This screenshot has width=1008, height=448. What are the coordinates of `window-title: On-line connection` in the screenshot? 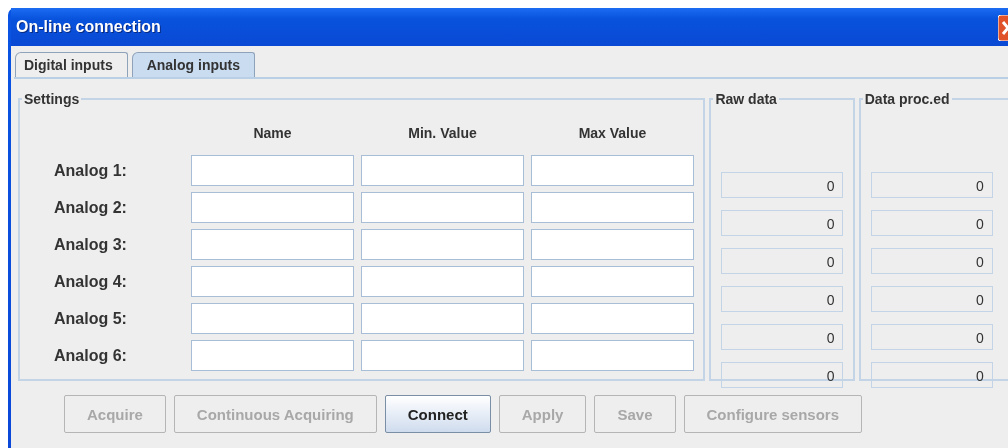 It's located at (88, 27).